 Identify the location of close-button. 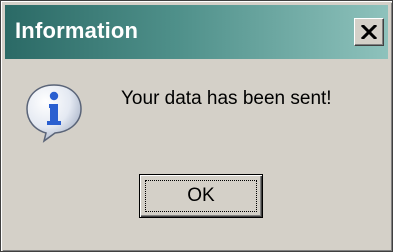
(369, 32).